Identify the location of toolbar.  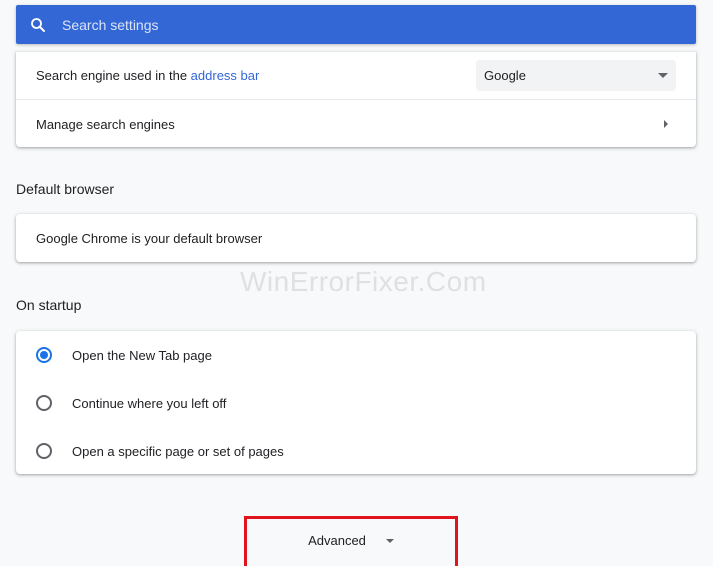
(356, 26).